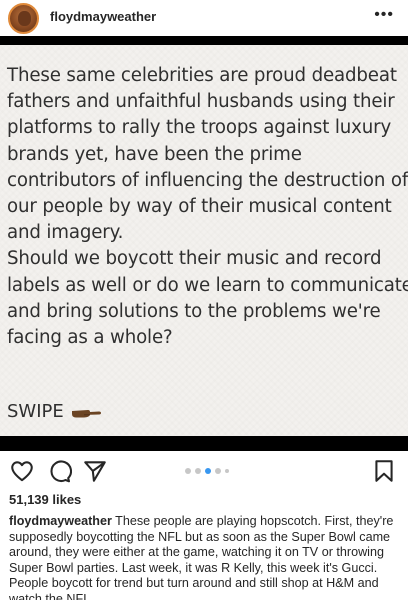 Image resolution: width=408 pixels, height=600 pixels. I want to click on username-link: floydmayweather, so click(103, 16).